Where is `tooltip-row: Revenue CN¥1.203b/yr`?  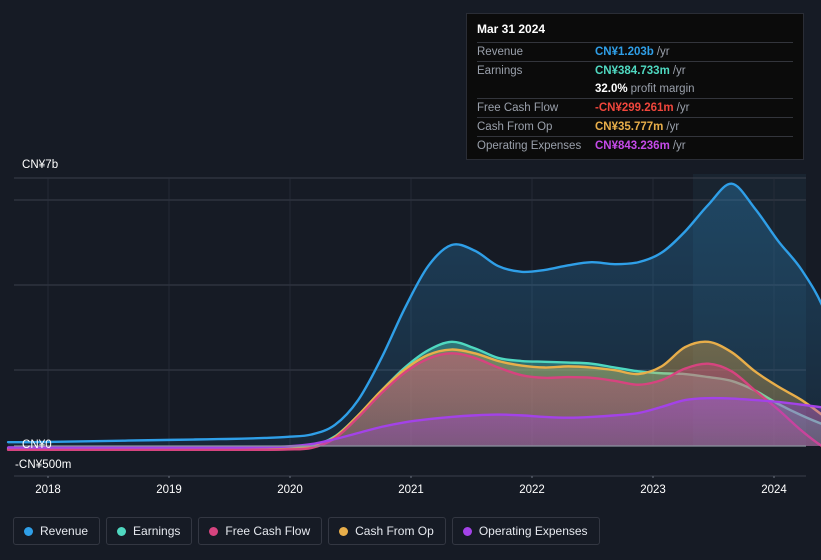 tooltip-row: Revenue CN¥1.203b/yr is located at coordinates (635, 51).